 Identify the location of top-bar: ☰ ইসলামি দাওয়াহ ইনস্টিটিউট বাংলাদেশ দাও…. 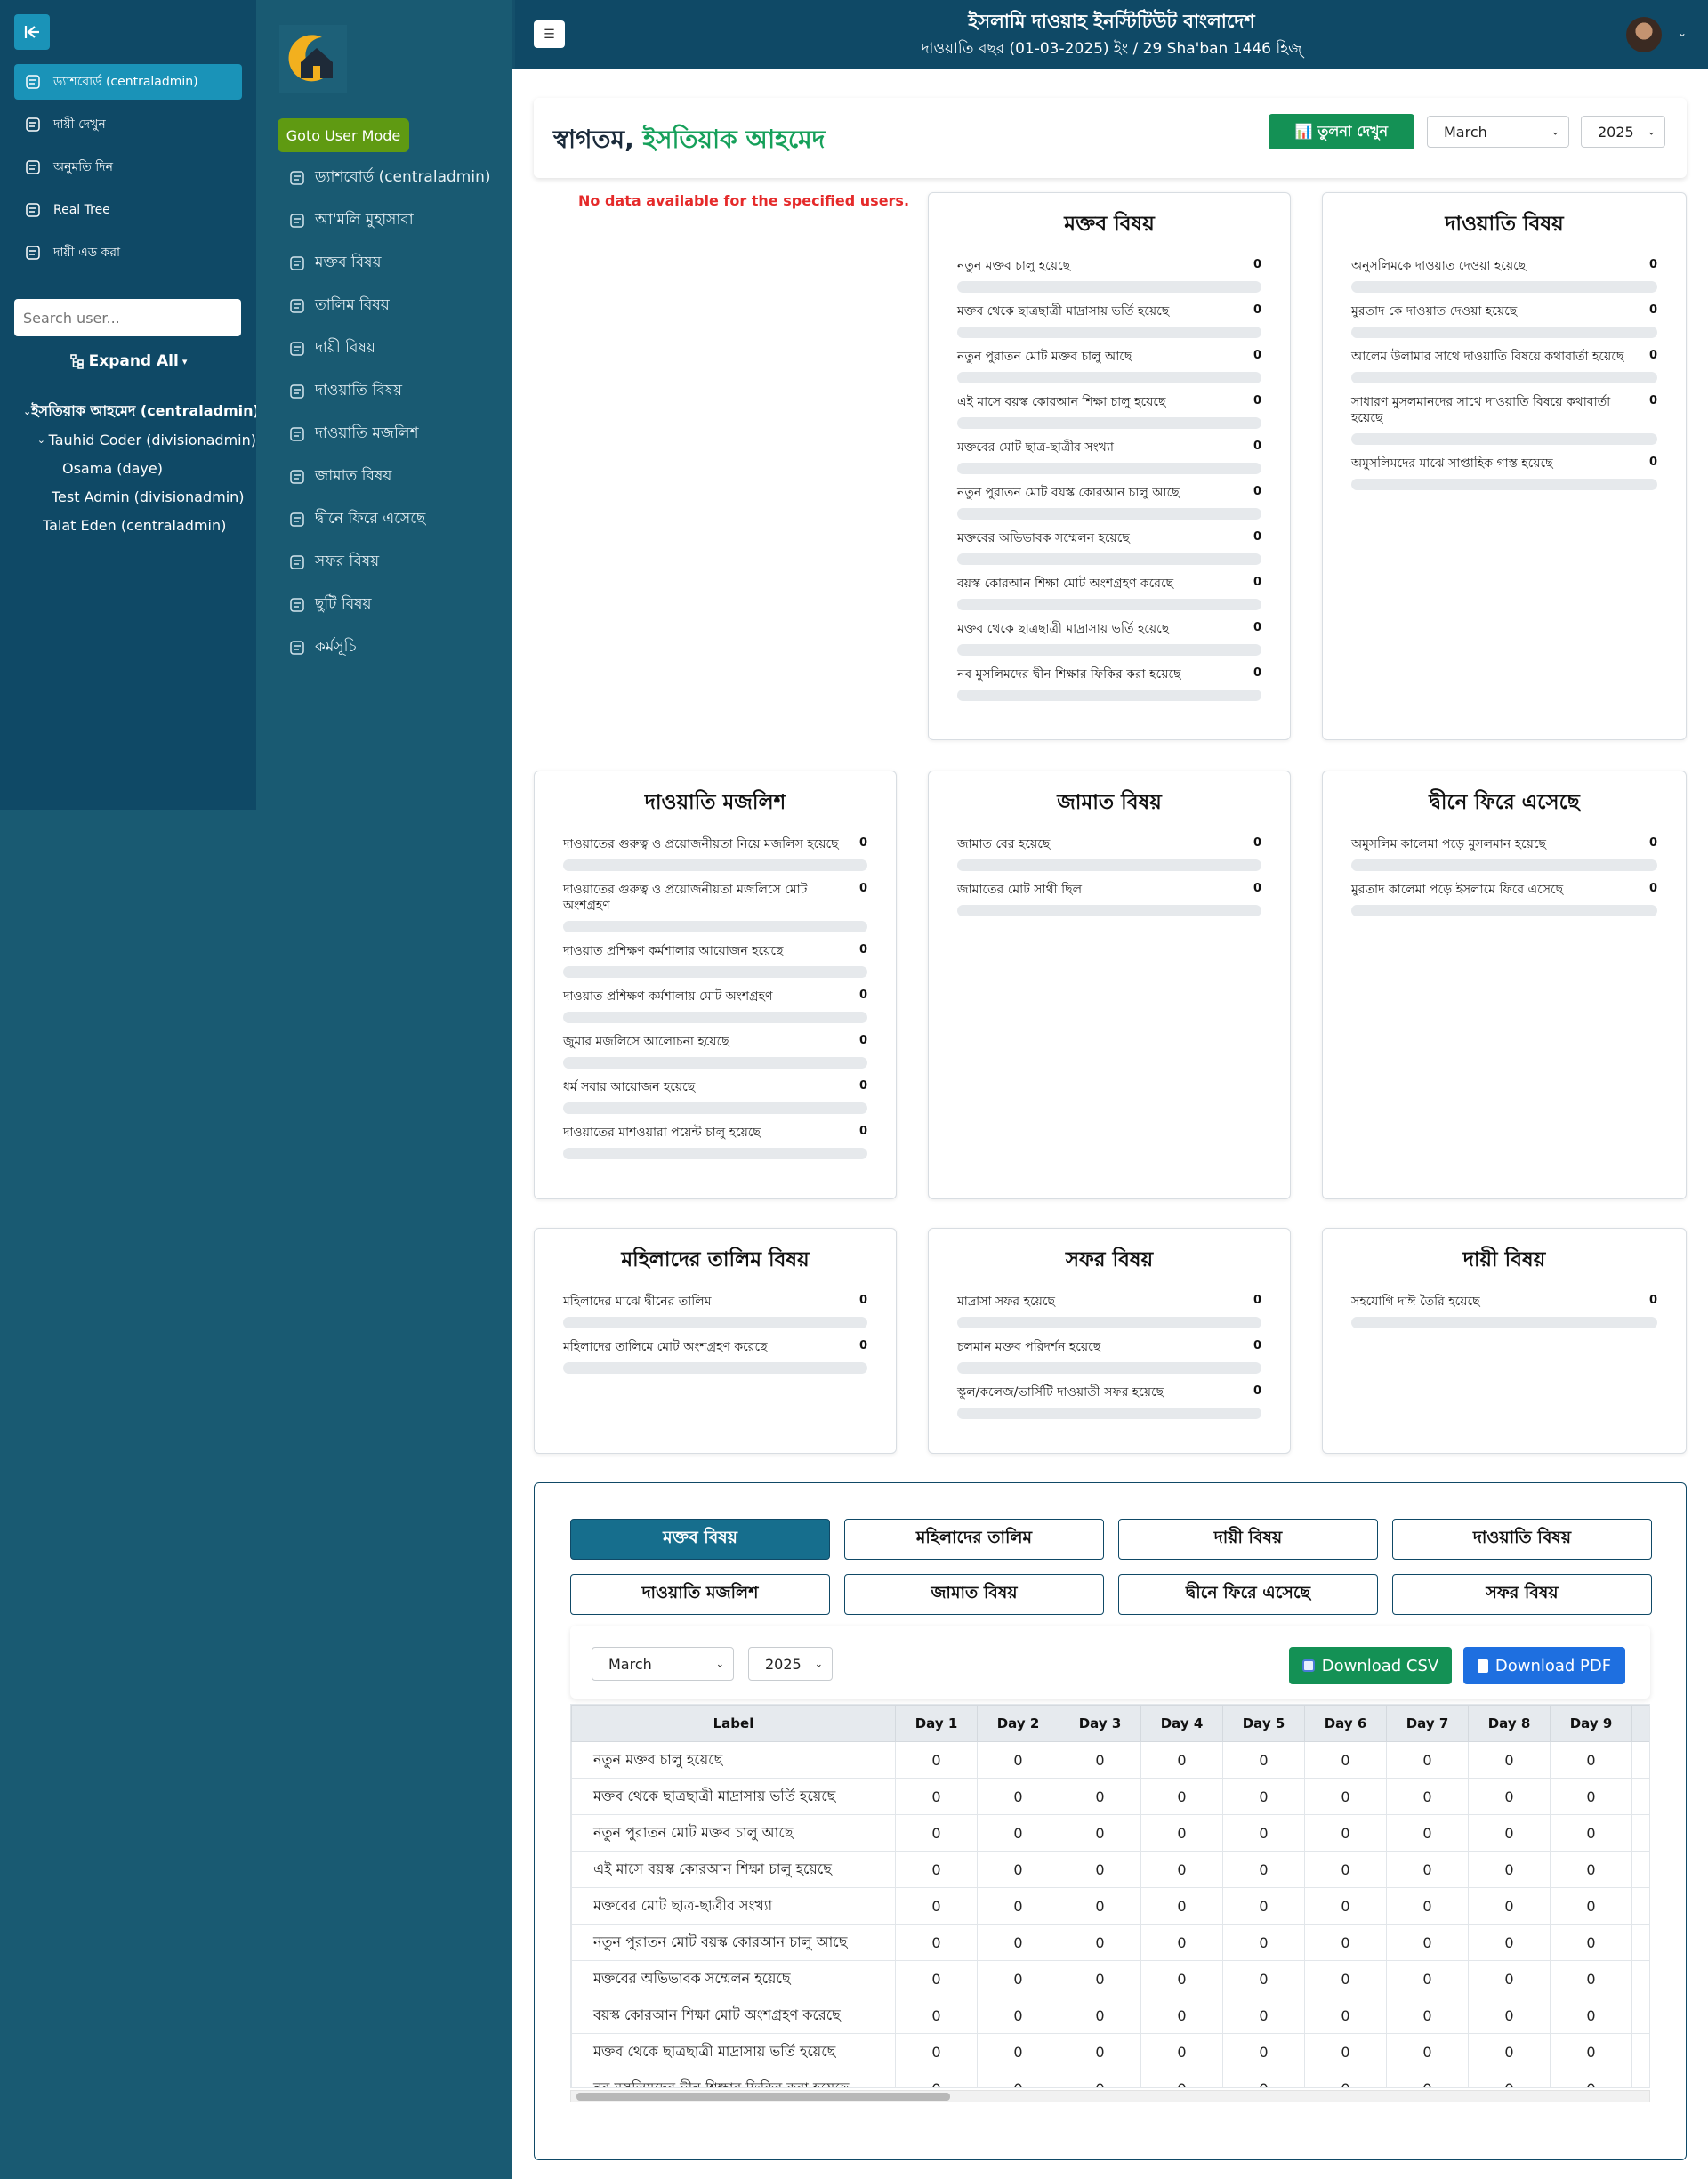
(1110, 34).